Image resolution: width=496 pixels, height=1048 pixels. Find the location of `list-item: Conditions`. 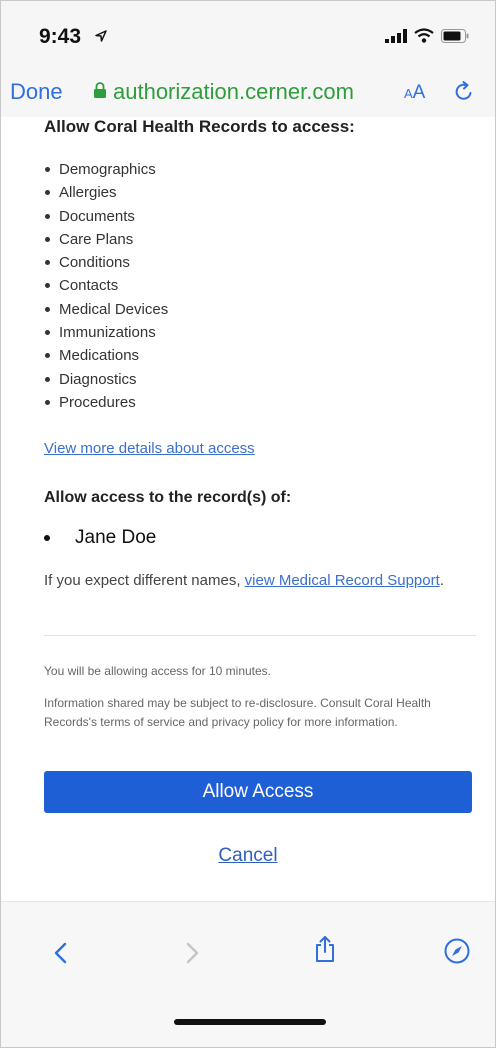

list-item: Conditions is located at coordinates (106, 262).